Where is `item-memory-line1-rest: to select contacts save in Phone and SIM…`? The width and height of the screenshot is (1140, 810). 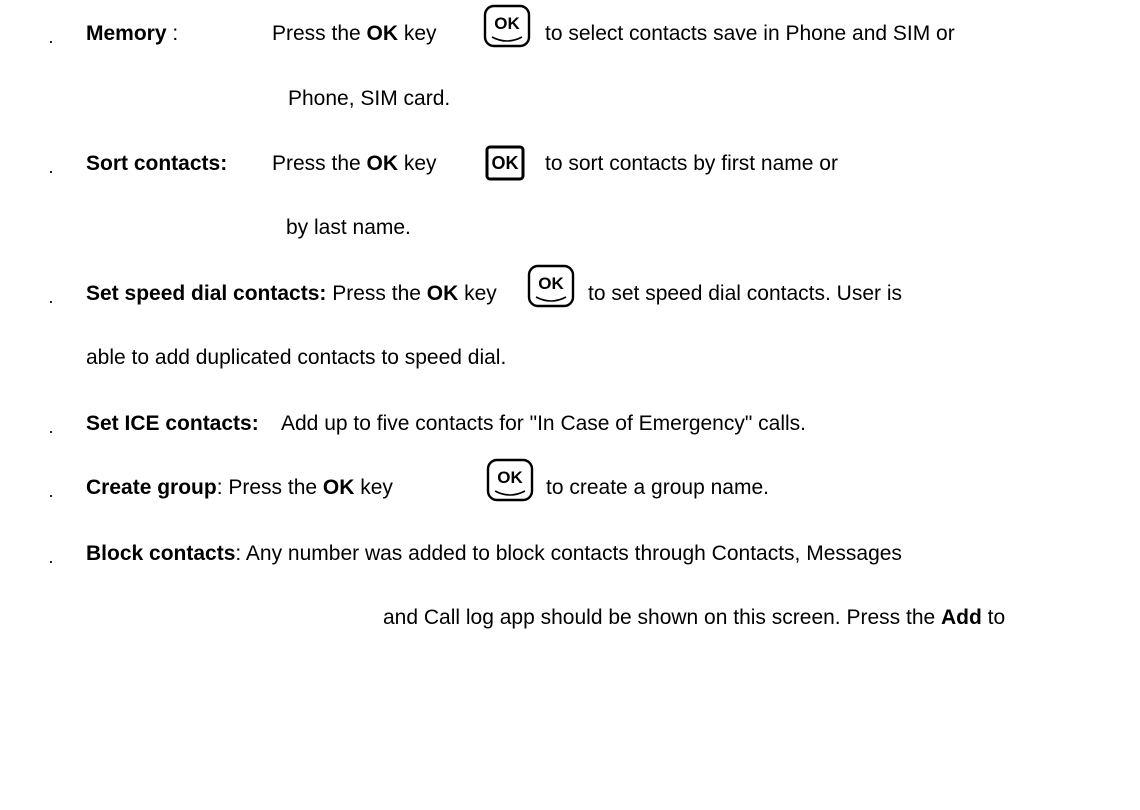
item-memory-line1-rest: to select contacts save in Phone and SIM… is located at coordinates (750, 33).